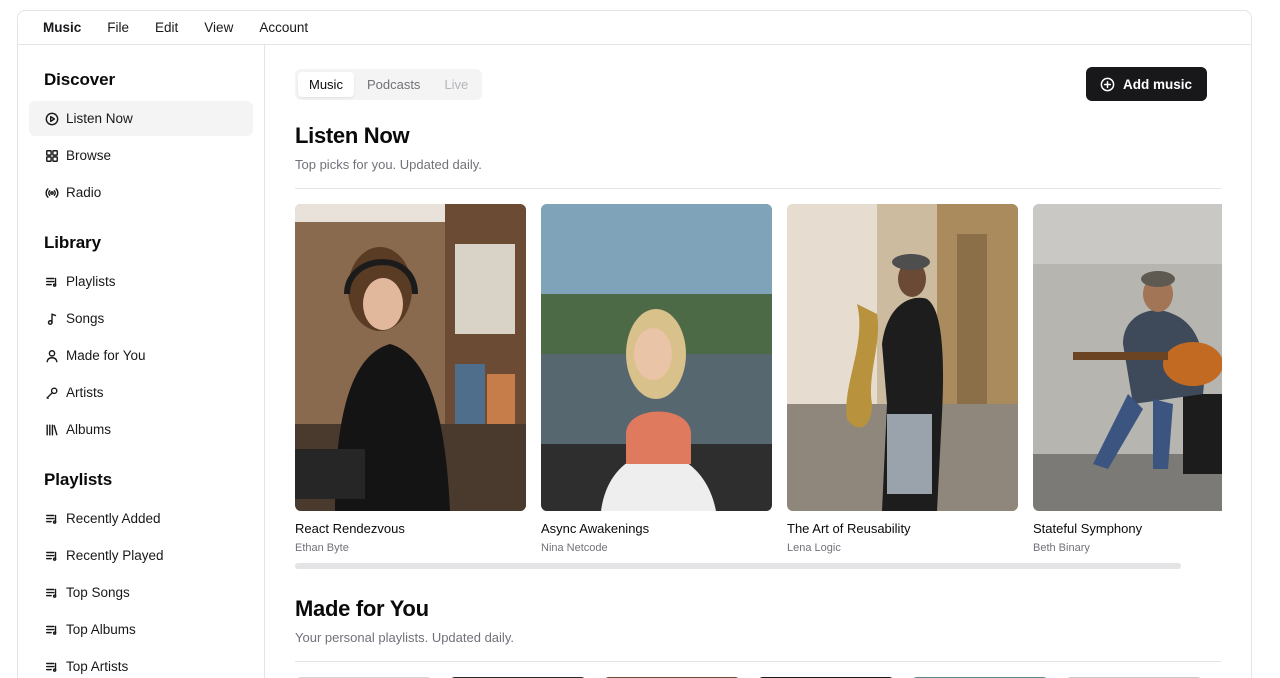 This screenshot has height=678, width=1280. Describe the element at coordinates (51, 355) in the screenshot. I see `user-icon` at that location.